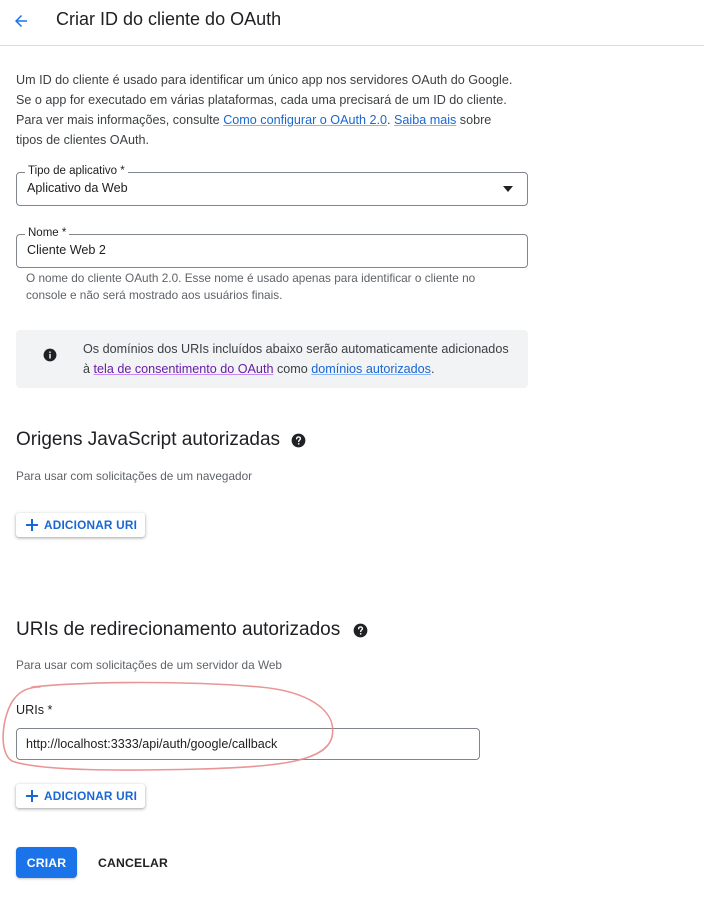 This screenshot has height=899, width=704. What do you see at coordinates (272, 185) in the screenshot?
I see `app-type-select: Tipo de aplicativo * Aplicativo da Web` at bounding box center [272, 185].